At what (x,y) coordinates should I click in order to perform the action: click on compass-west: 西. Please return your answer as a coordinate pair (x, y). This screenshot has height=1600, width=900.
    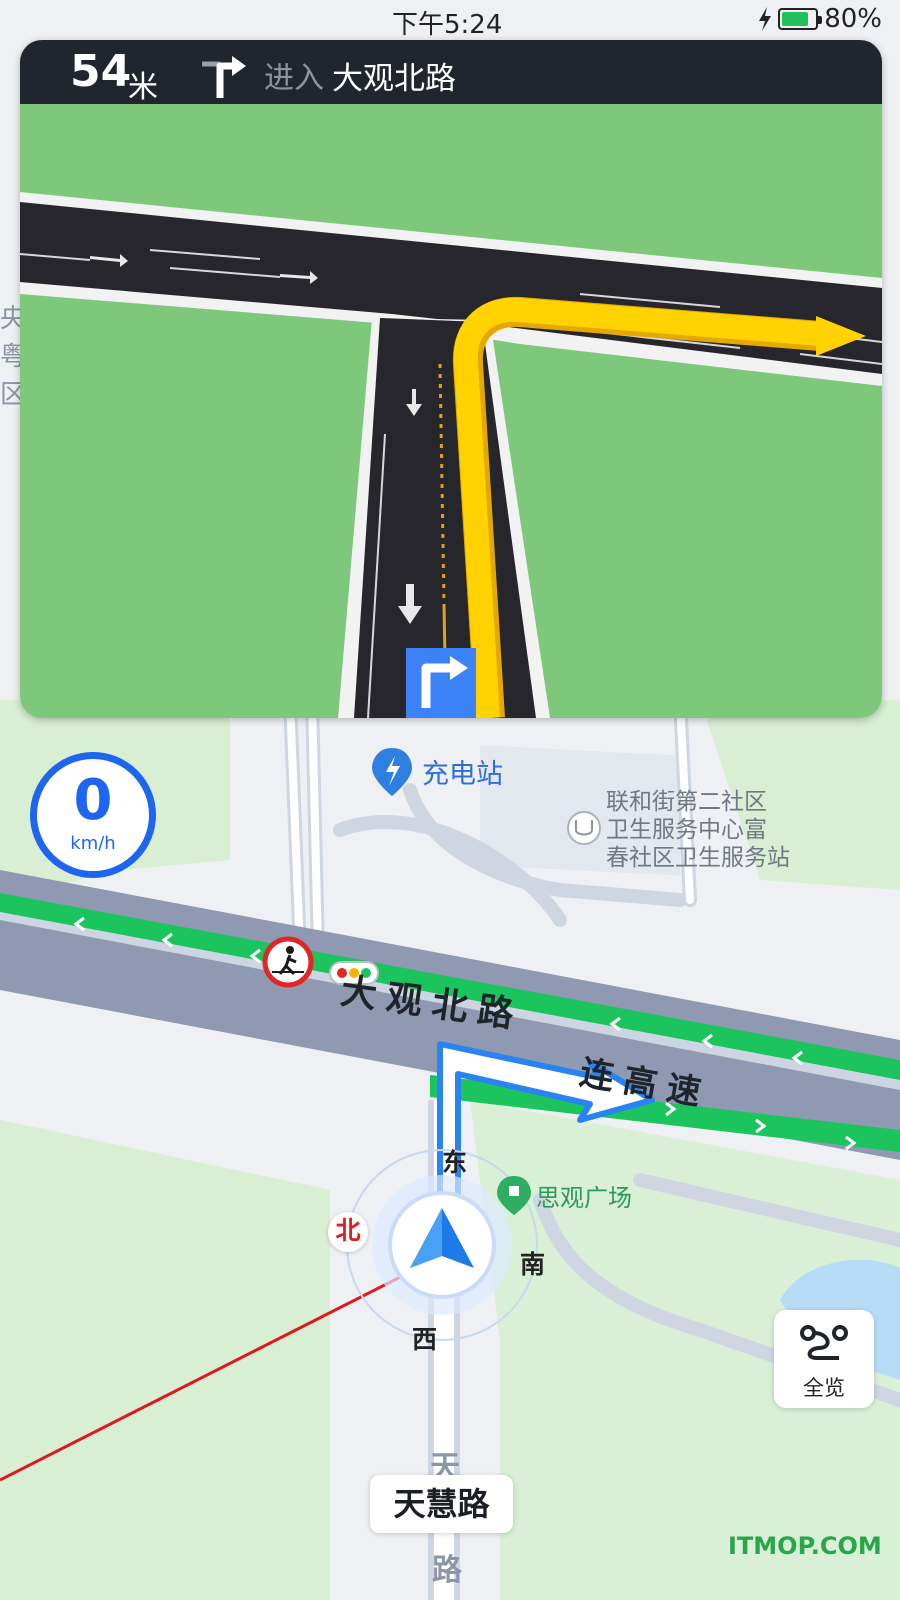
    Looking at the image, I should click on (425, 1339).